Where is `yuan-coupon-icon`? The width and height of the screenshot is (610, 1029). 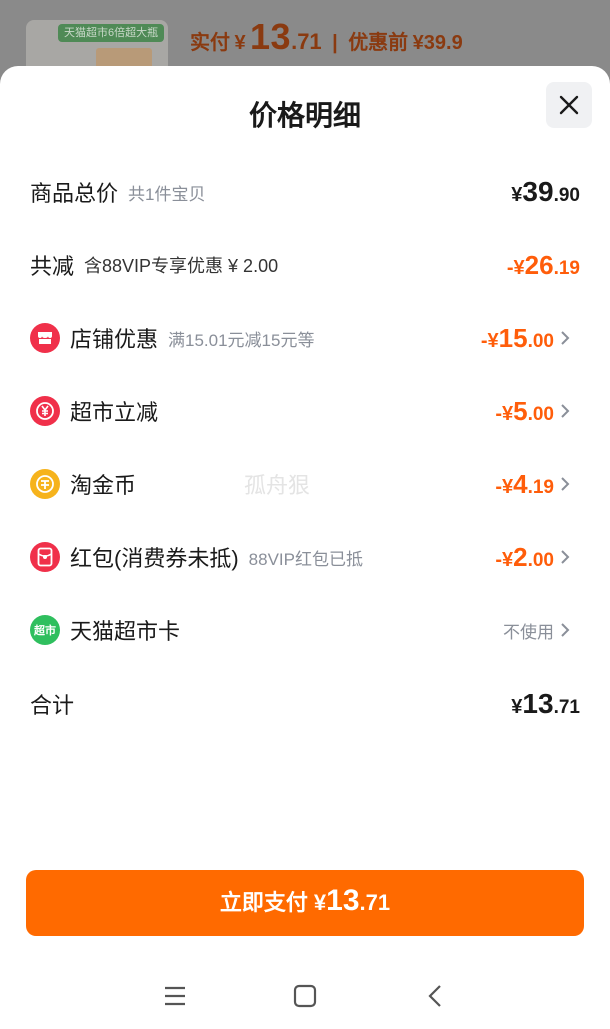 yuan-coupon-icon is located at coordinates (45, 411).